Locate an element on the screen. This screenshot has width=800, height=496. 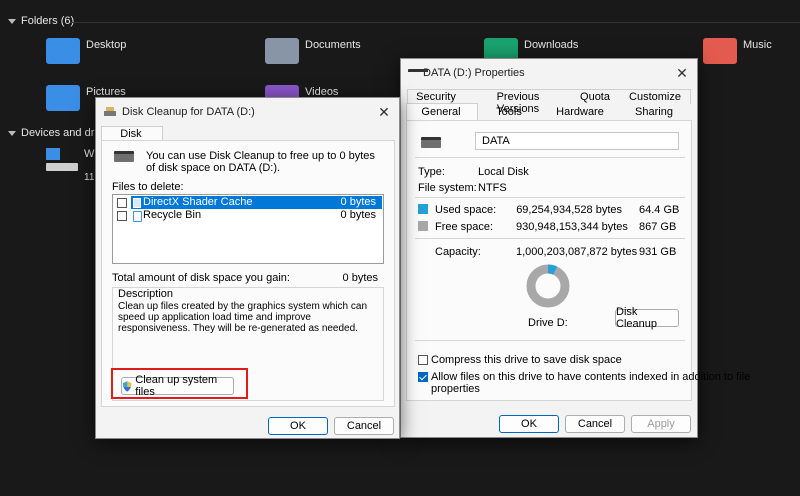
disk-usage-donut is located at coordinates (548, 286).